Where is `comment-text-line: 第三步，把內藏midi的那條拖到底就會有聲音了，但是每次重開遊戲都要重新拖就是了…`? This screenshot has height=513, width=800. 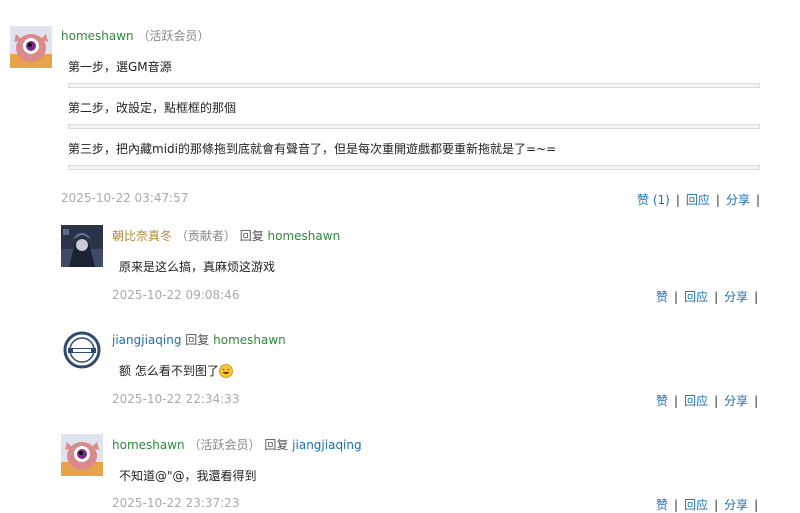
comment-text-line: 第三步，把內藏midi的那條拖到底就會有聲音了，但是每次重開遊戲都要重新拖就是了… is located at coordinates (312, 149).